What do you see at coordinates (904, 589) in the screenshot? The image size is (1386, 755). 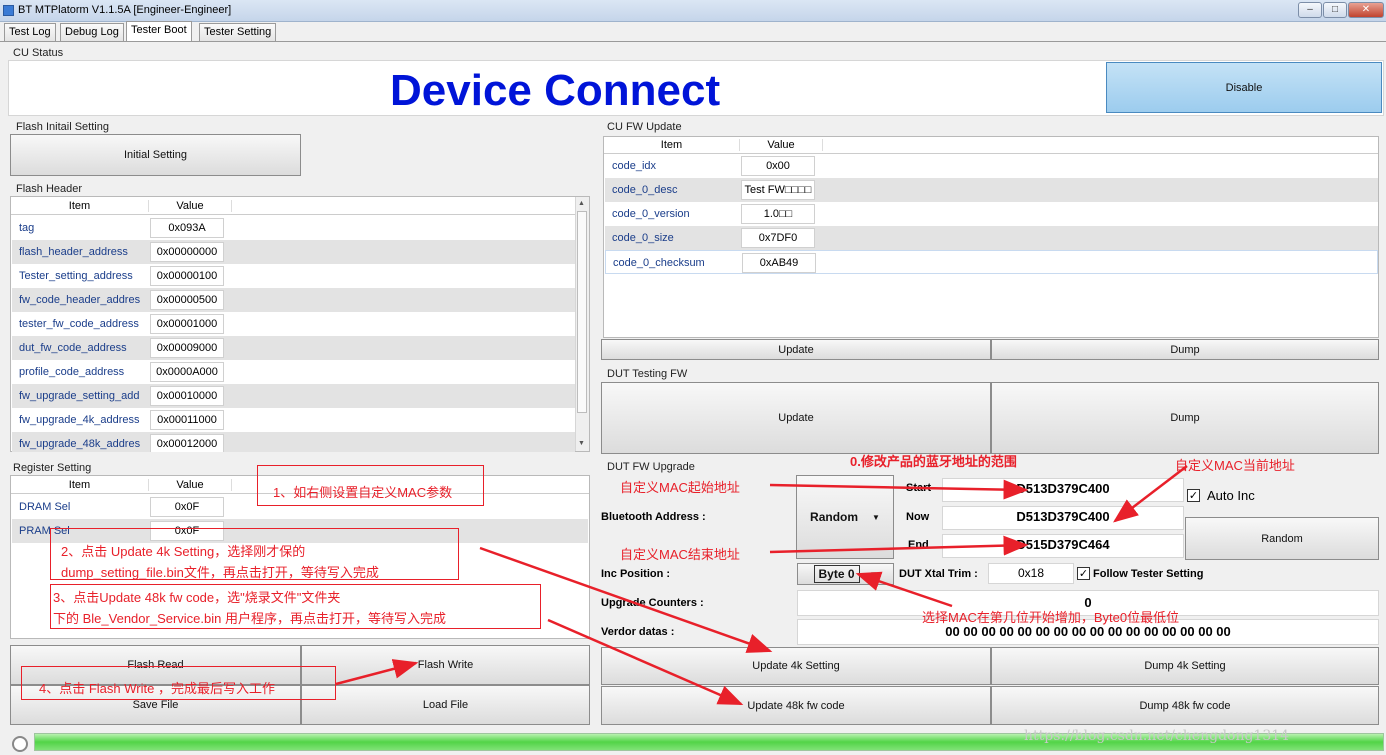 I see `arrow-byte` at bounding box center [904, 589].